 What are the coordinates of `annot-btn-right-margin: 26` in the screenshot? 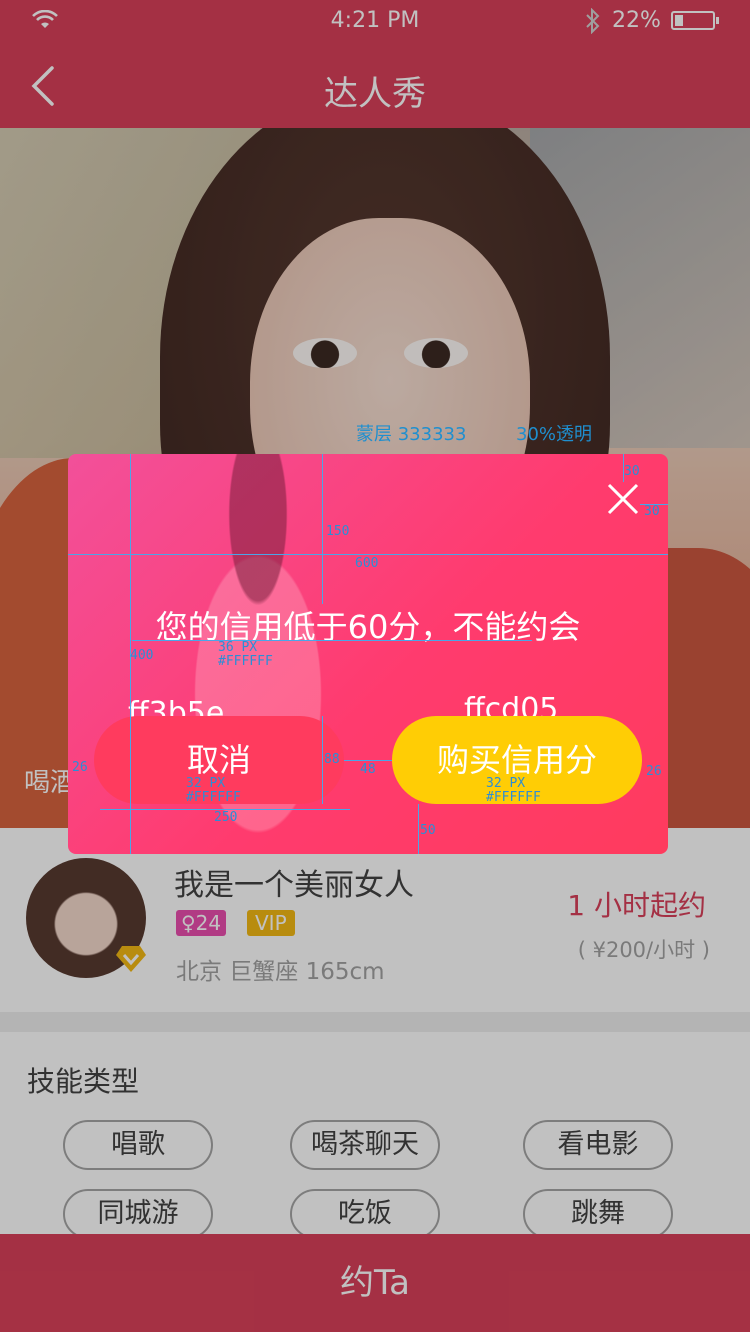 It's located at (654, 771).